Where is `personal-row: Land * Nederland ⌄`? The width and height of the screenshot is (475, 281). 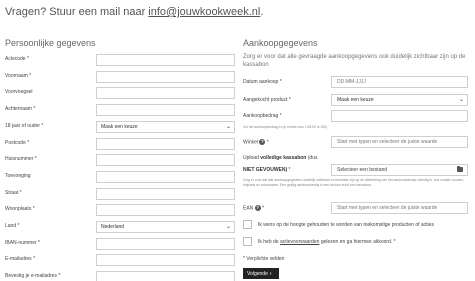 personal-row: Land * Nederland ⌄ is located at coordinates (120, 227).